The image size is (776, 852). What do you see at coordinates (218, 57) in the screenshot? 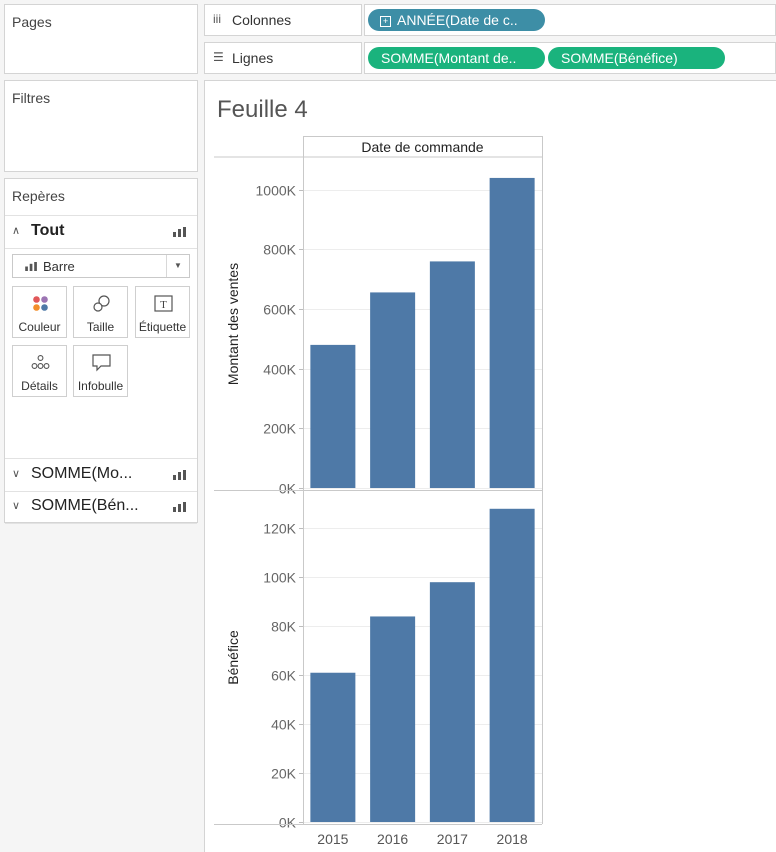
I see `rows-icon: ☰` at bounding box center [218, 57].